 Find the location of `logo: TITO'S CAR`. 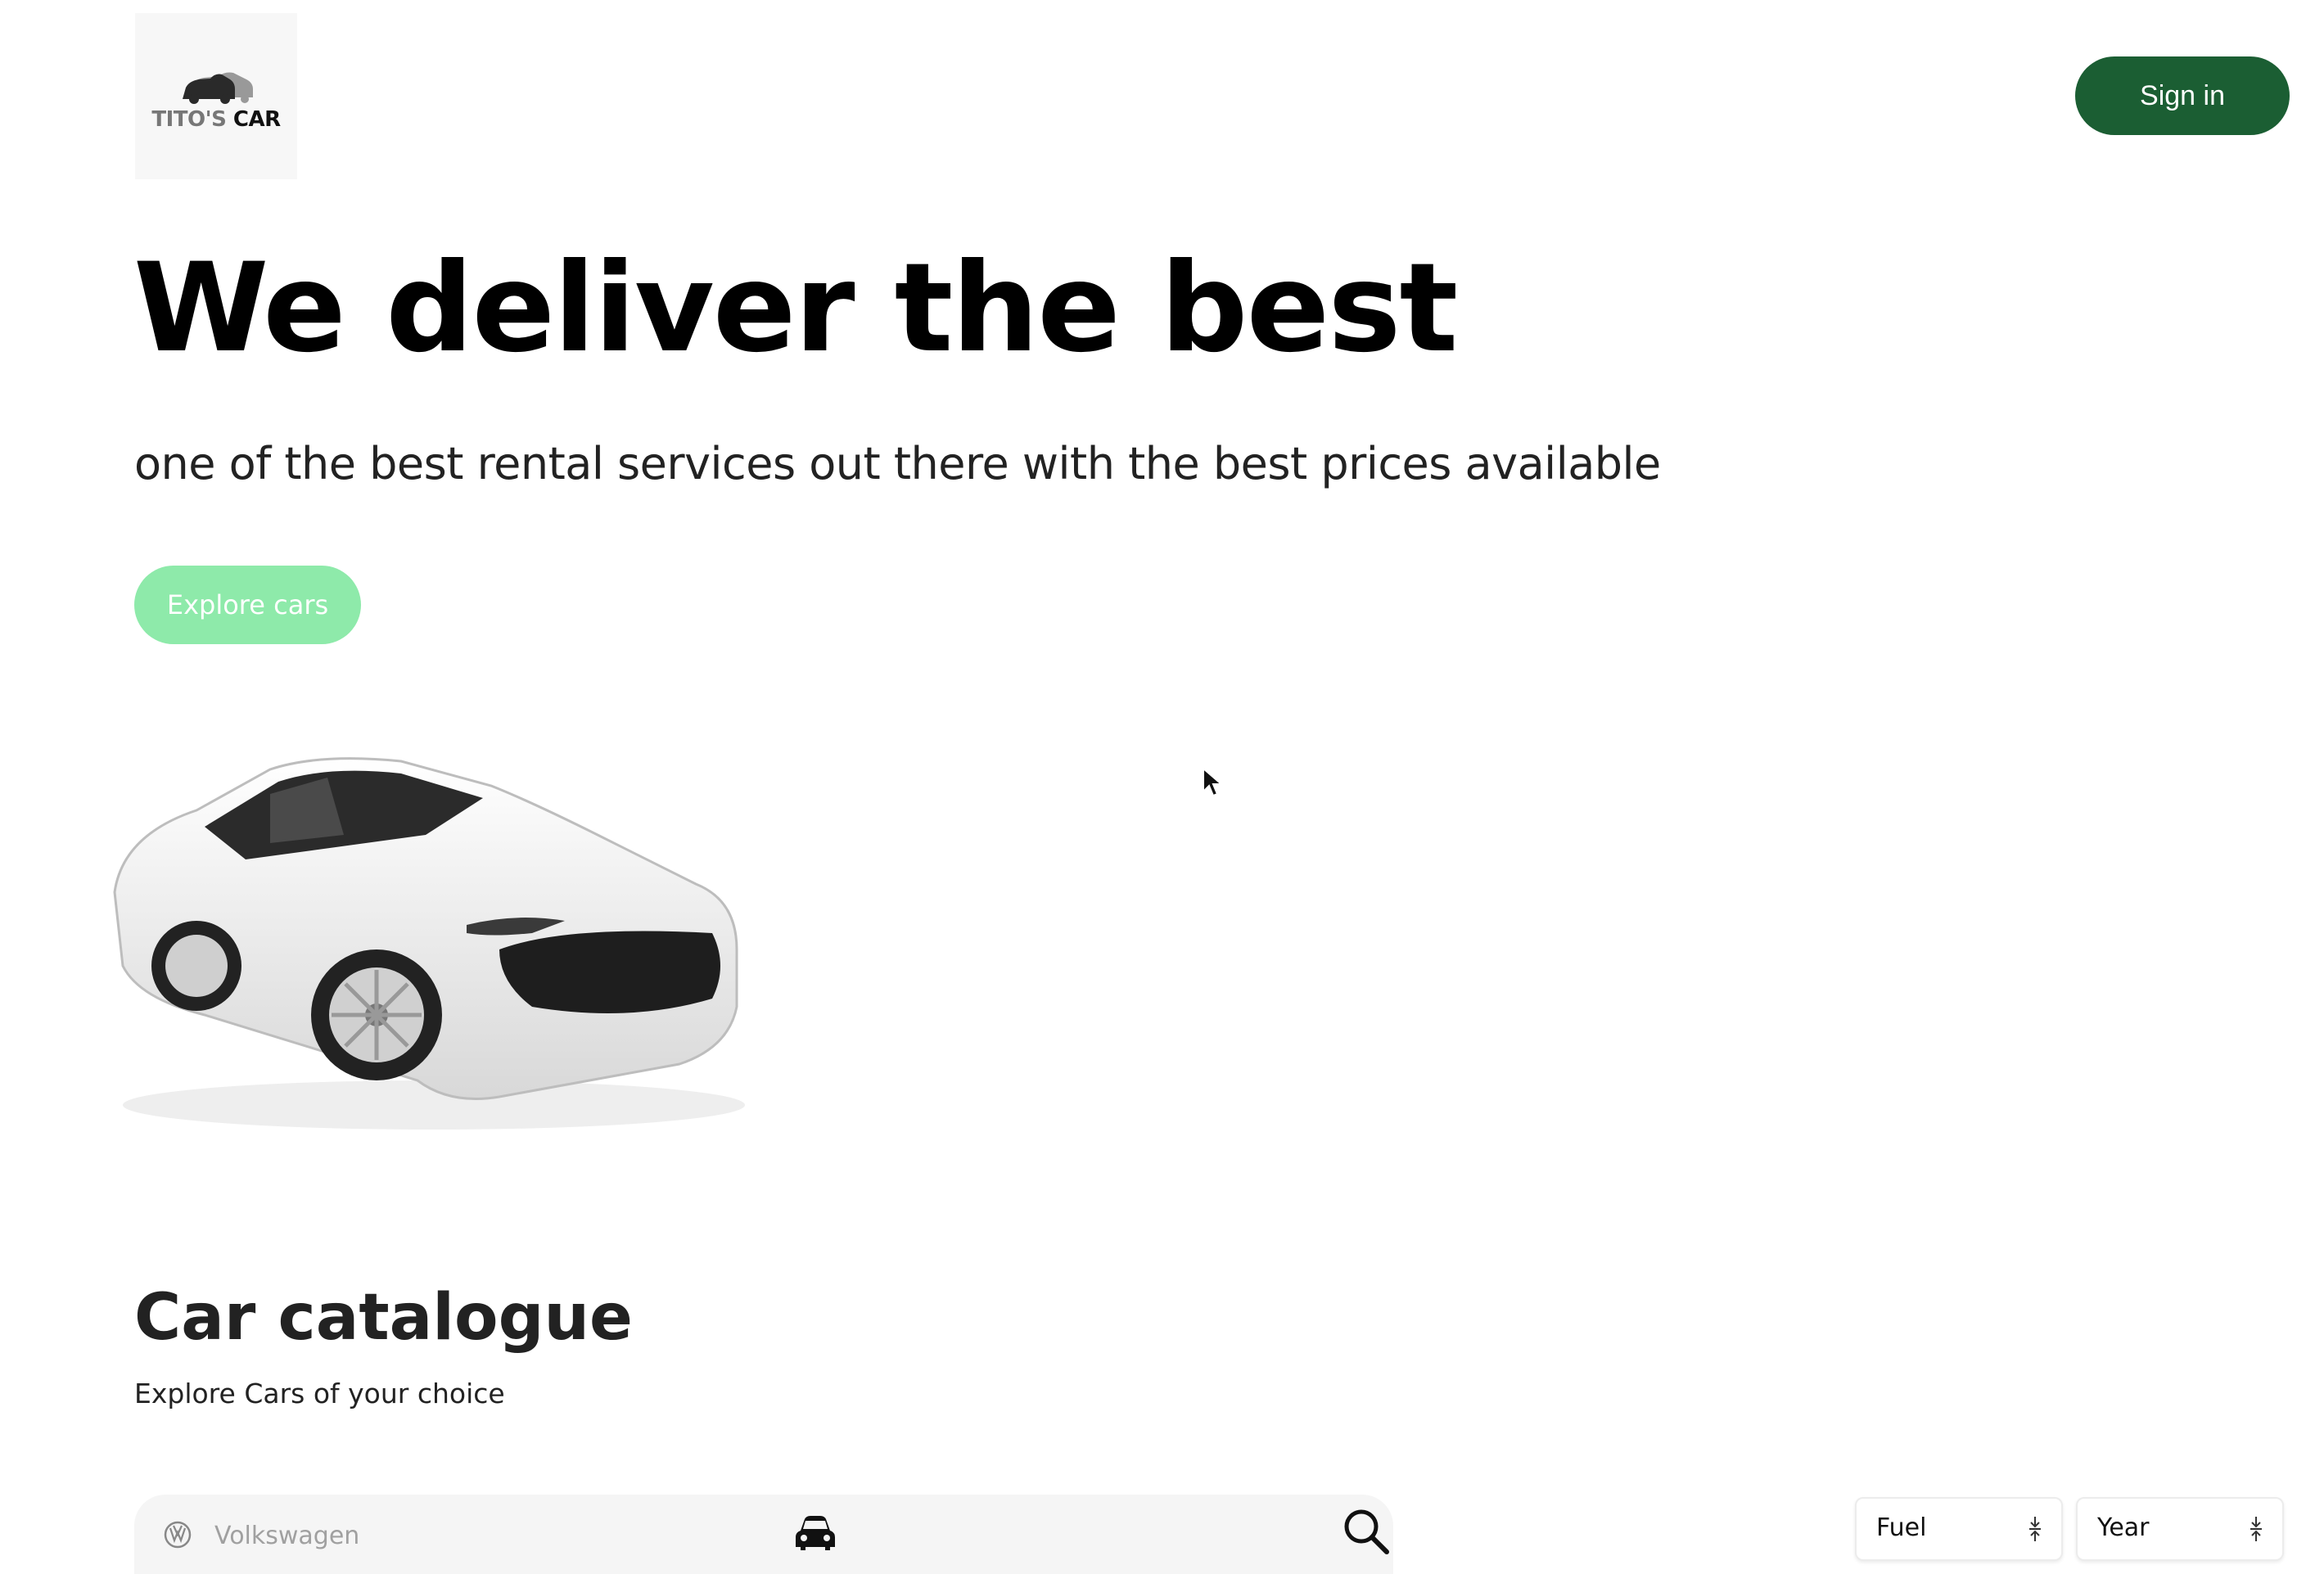

logo: TITO'S CAR is located at coordinates (216, 96).